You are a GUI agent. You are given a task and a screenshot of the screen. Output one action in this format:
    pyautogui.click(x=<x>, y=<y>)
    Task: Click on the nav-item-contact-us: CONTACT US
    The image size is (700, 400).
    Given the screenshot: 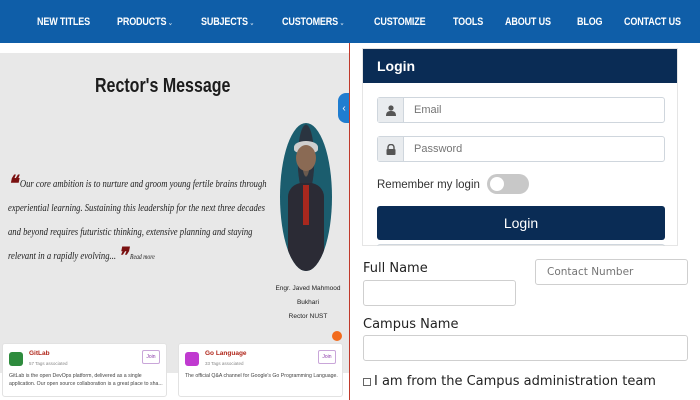 What is the action you would take?
    pyautogui.click(x=652, y=22)
    